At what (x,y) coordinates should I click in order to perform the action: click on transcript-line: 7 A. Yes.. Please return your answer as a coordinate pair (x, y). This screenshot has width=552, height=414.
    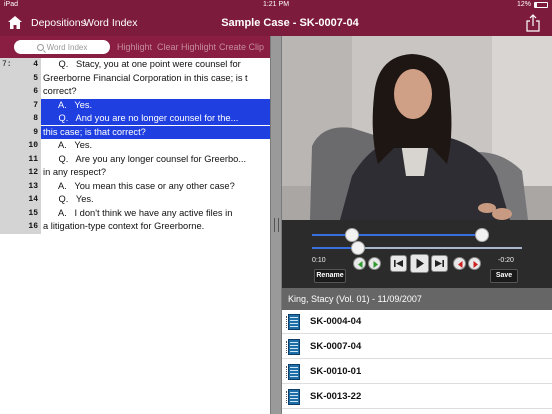
    Looking at the image, I should click on (135, 105).